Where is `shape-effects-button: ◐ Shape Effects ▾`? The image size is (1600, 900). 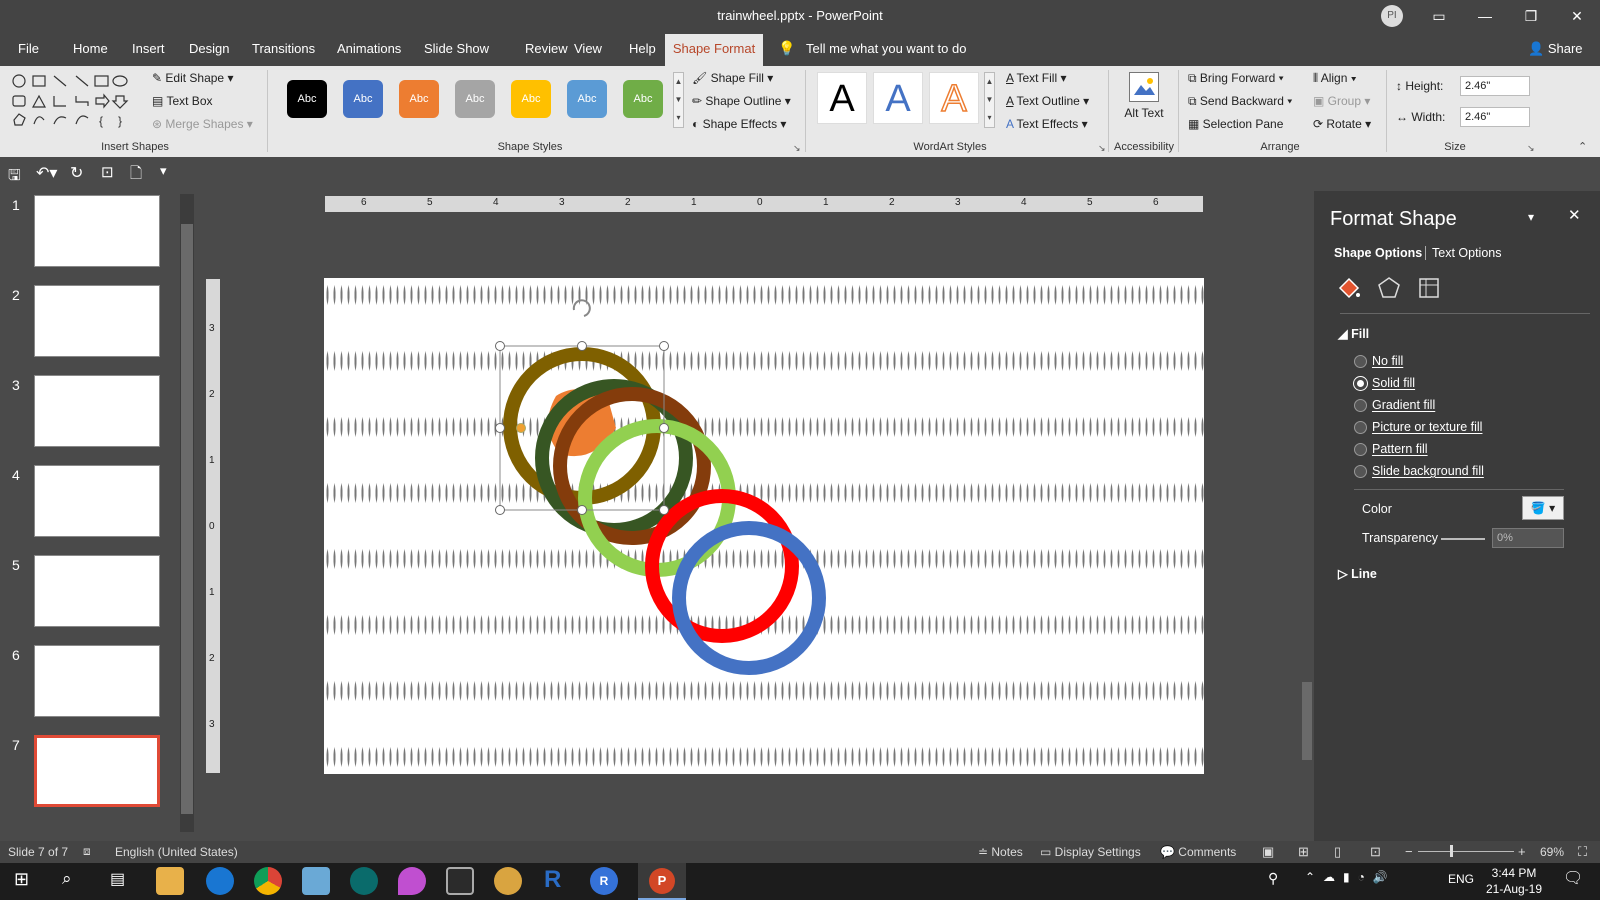
shape-effects-button: ◐ Shape Effects ▾ is located at coordinates (739, 124).